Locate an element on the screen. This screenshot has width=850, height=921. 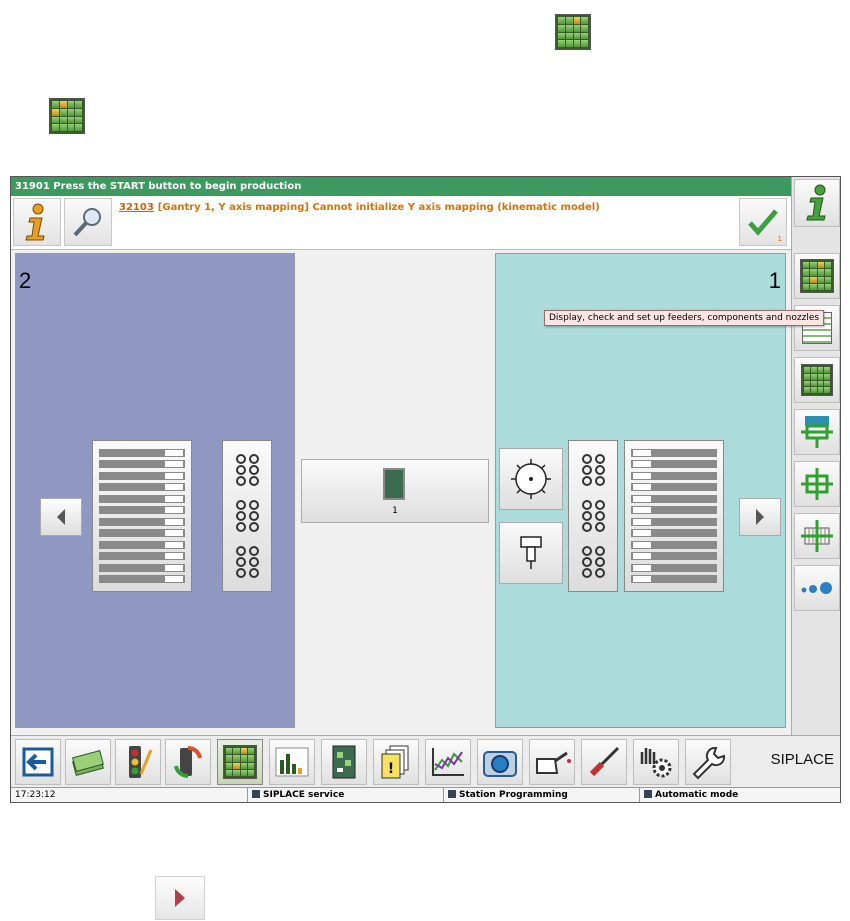
placement-head-icon is located at coordinates (817, 432).